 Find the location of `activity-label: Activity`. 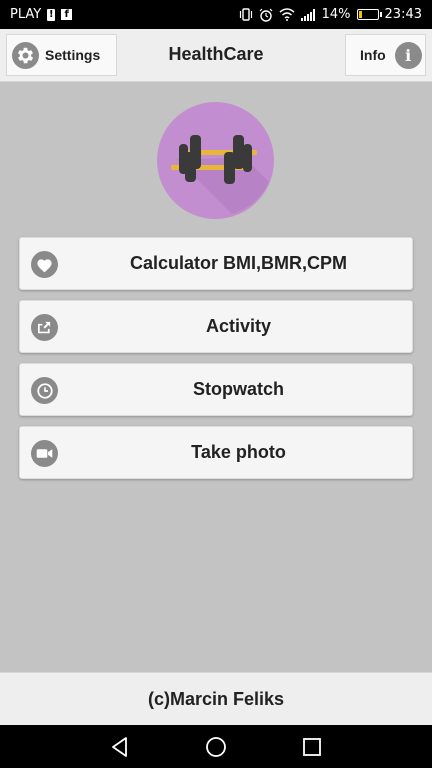

activity-label: Activity is located at coordinates (238, 326).